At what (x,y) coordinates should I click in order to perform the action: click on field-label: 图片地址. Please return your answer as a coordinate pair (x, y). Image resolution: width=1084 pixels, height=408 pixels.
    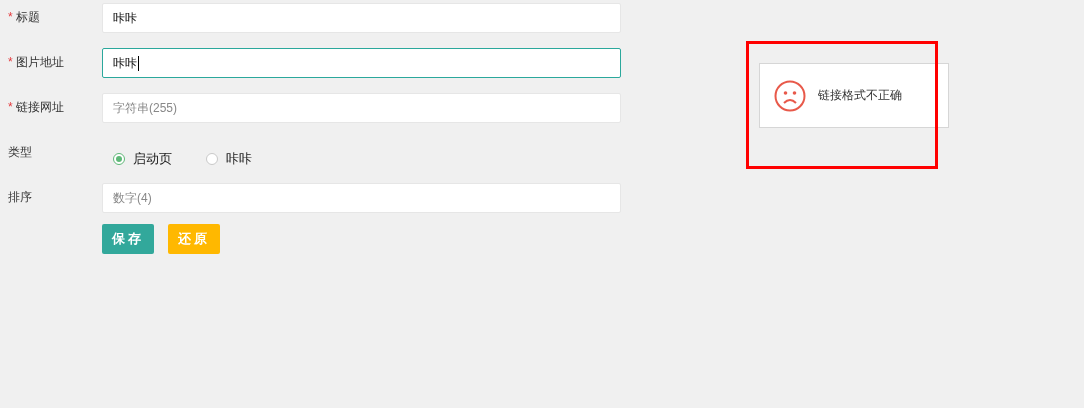
    Looking at the image, I should click on (39, 62).